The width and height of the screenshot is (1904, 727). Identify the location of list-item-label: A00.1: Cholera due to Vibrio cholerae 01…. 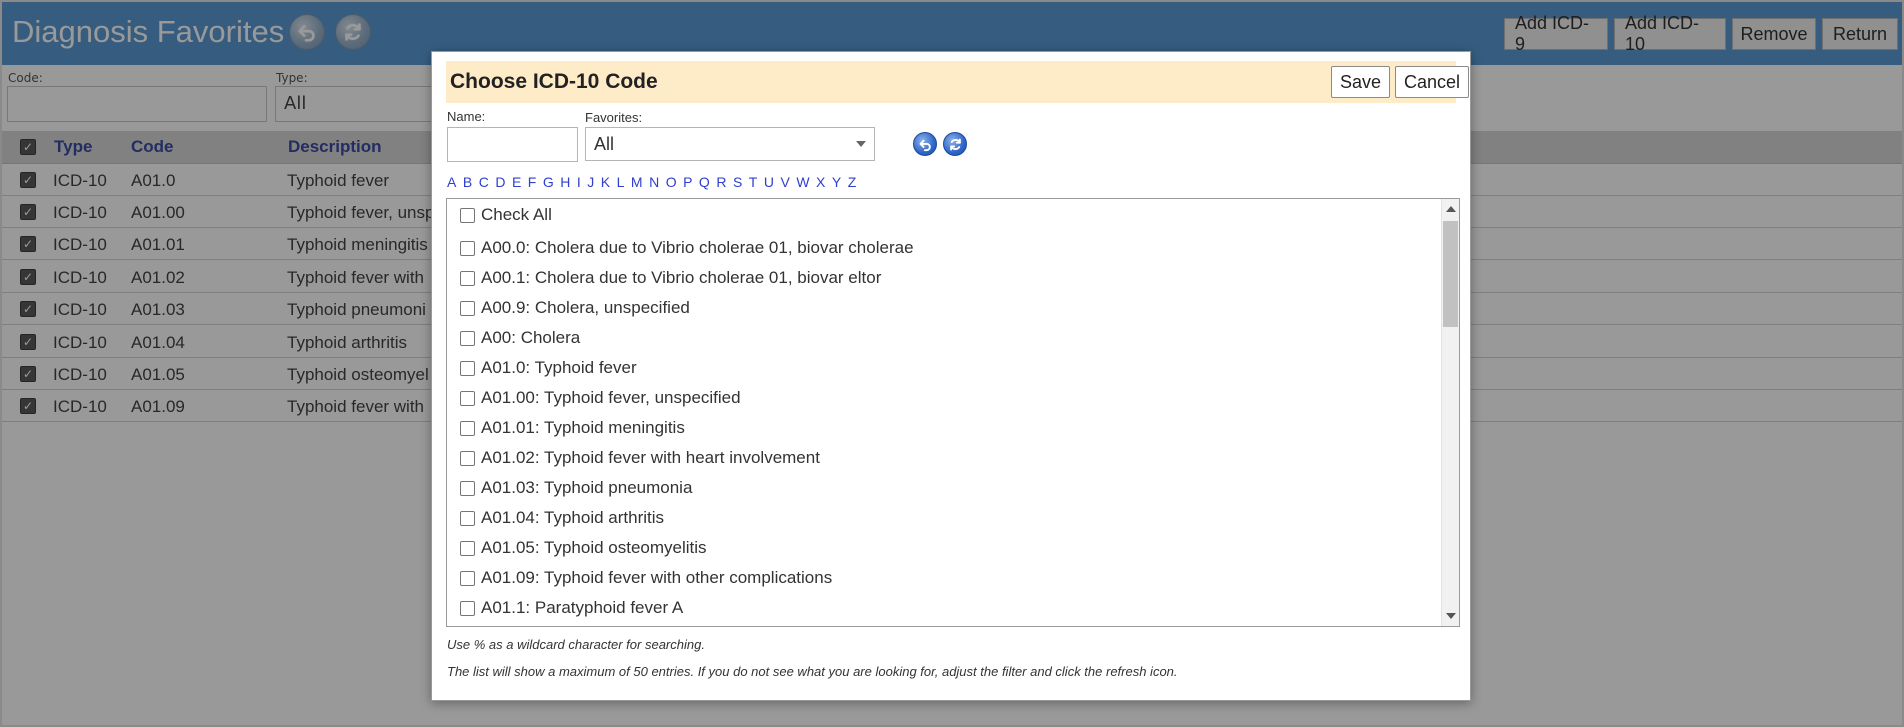
(681, 277).